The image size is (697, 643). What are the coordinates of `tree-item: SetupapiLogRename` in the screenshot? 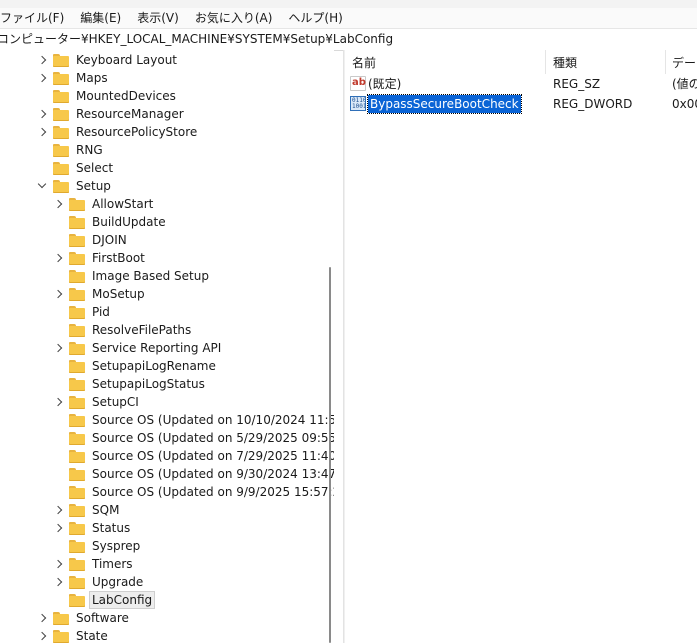 It's located at (135, 366).